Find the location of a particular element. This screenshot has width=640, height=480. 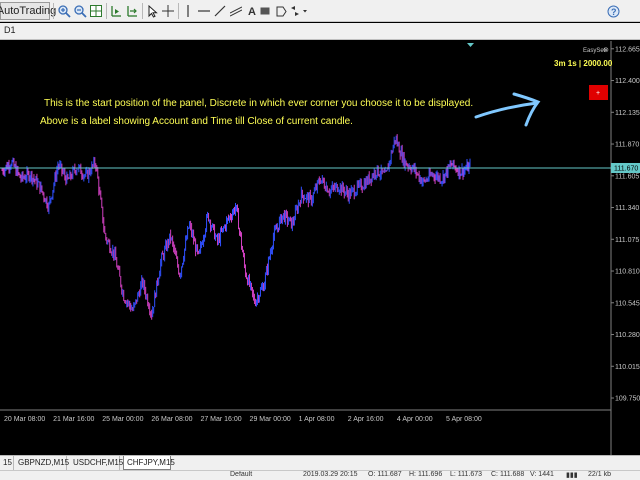

autotrading-label: AutoTrading is located at coordinates (28, 11).